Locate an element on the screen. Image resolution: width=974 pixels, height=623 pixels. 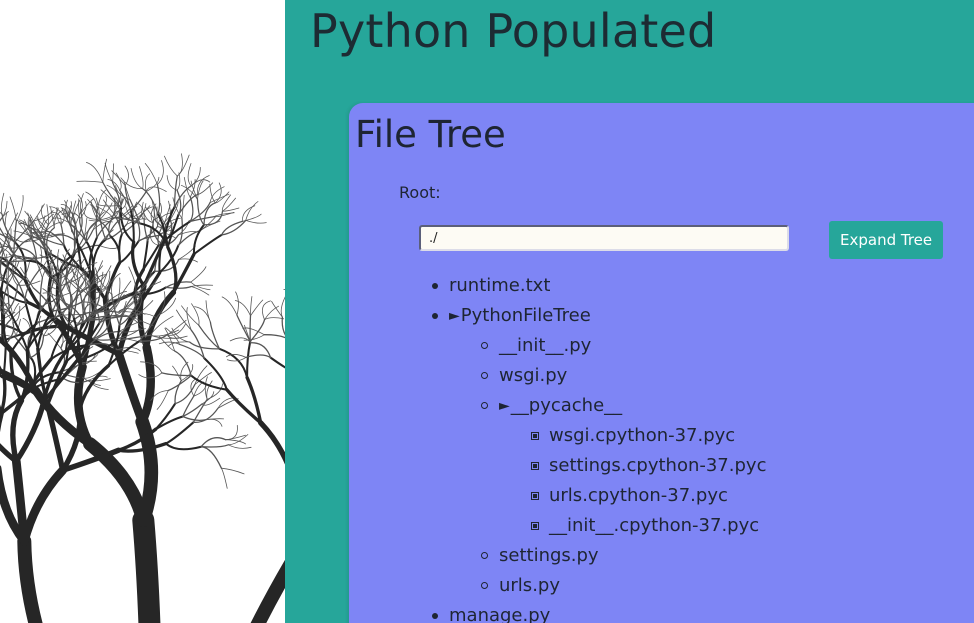
tree-item-label: wsgi.py is located at coordinates (533, 375).